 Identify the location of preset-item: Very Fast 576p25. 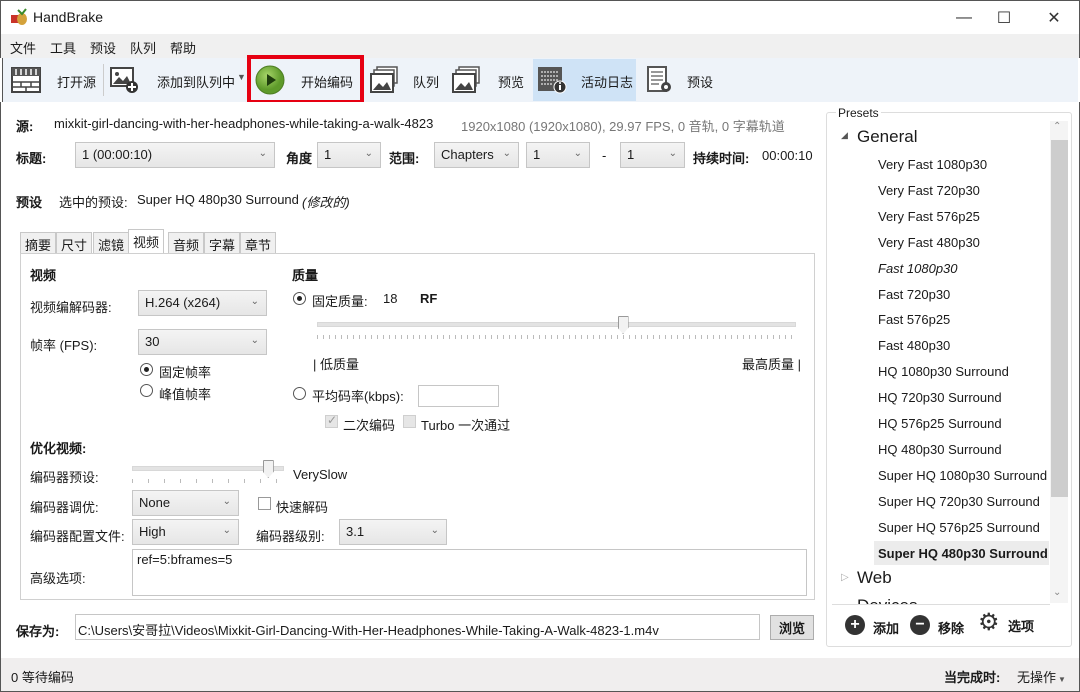
(929, 216).